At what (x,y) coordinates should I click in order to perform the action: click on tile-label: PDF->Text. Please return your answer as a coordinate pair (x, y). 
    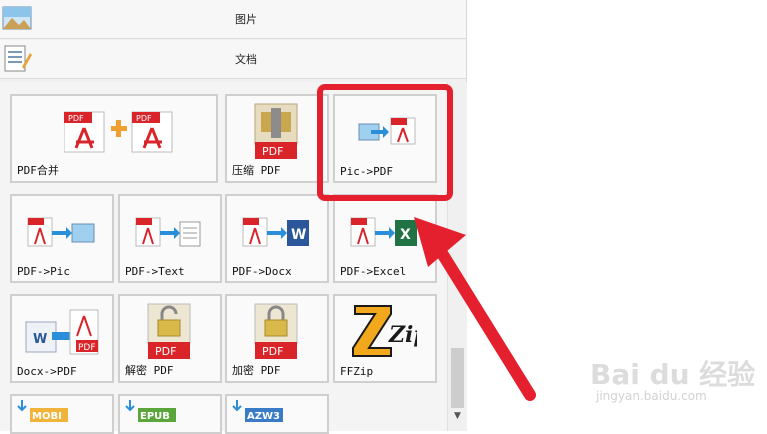
    Looking at the image, I should click on (155, 271).